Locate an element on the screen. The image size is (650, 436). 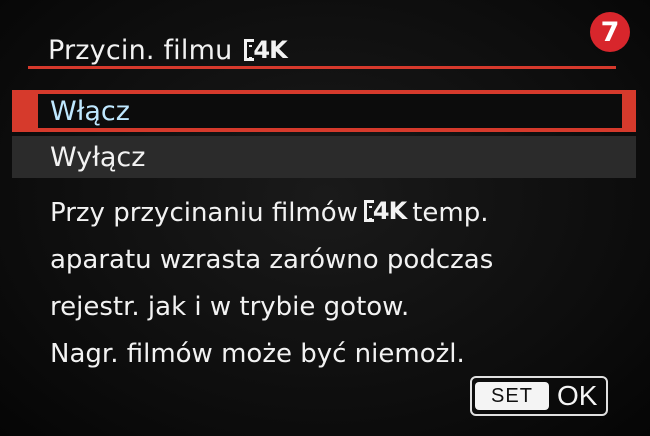
ok-label: OK is located at coordinates (577, 395).